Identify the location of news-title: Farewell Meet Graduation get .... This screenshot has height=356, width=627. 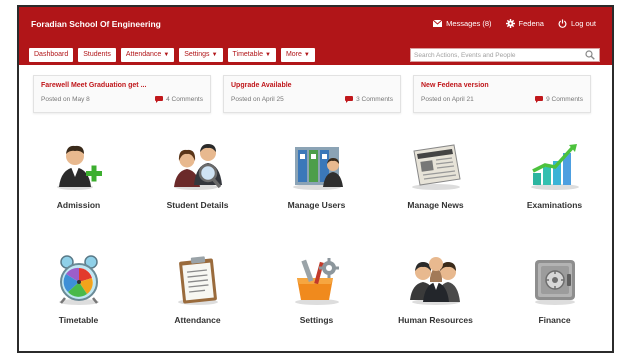
(93, 85).